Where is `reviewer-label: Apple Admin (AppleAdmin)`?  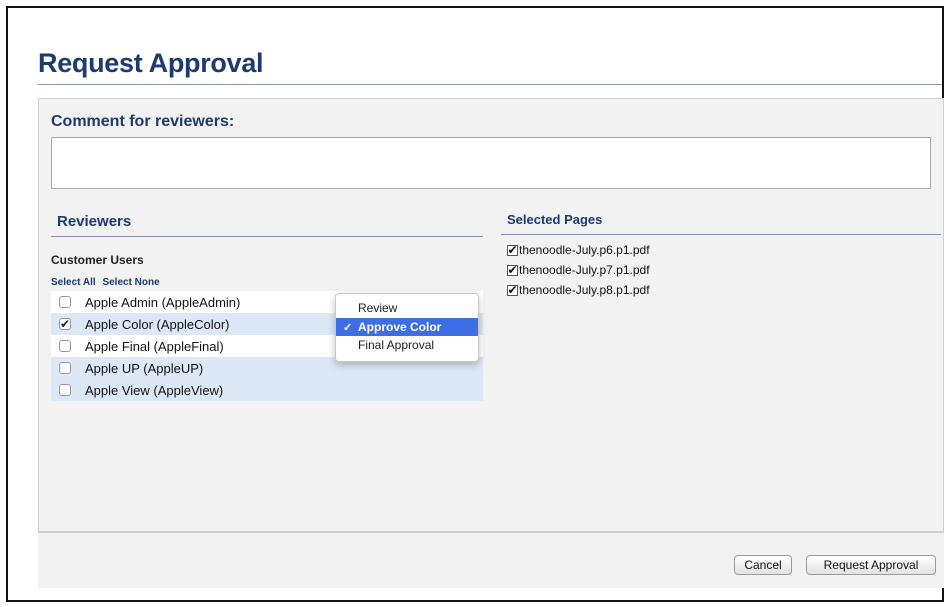
reviewer-label: Apple Admin (AppleAdmin) is located at coordinates (163, 302).